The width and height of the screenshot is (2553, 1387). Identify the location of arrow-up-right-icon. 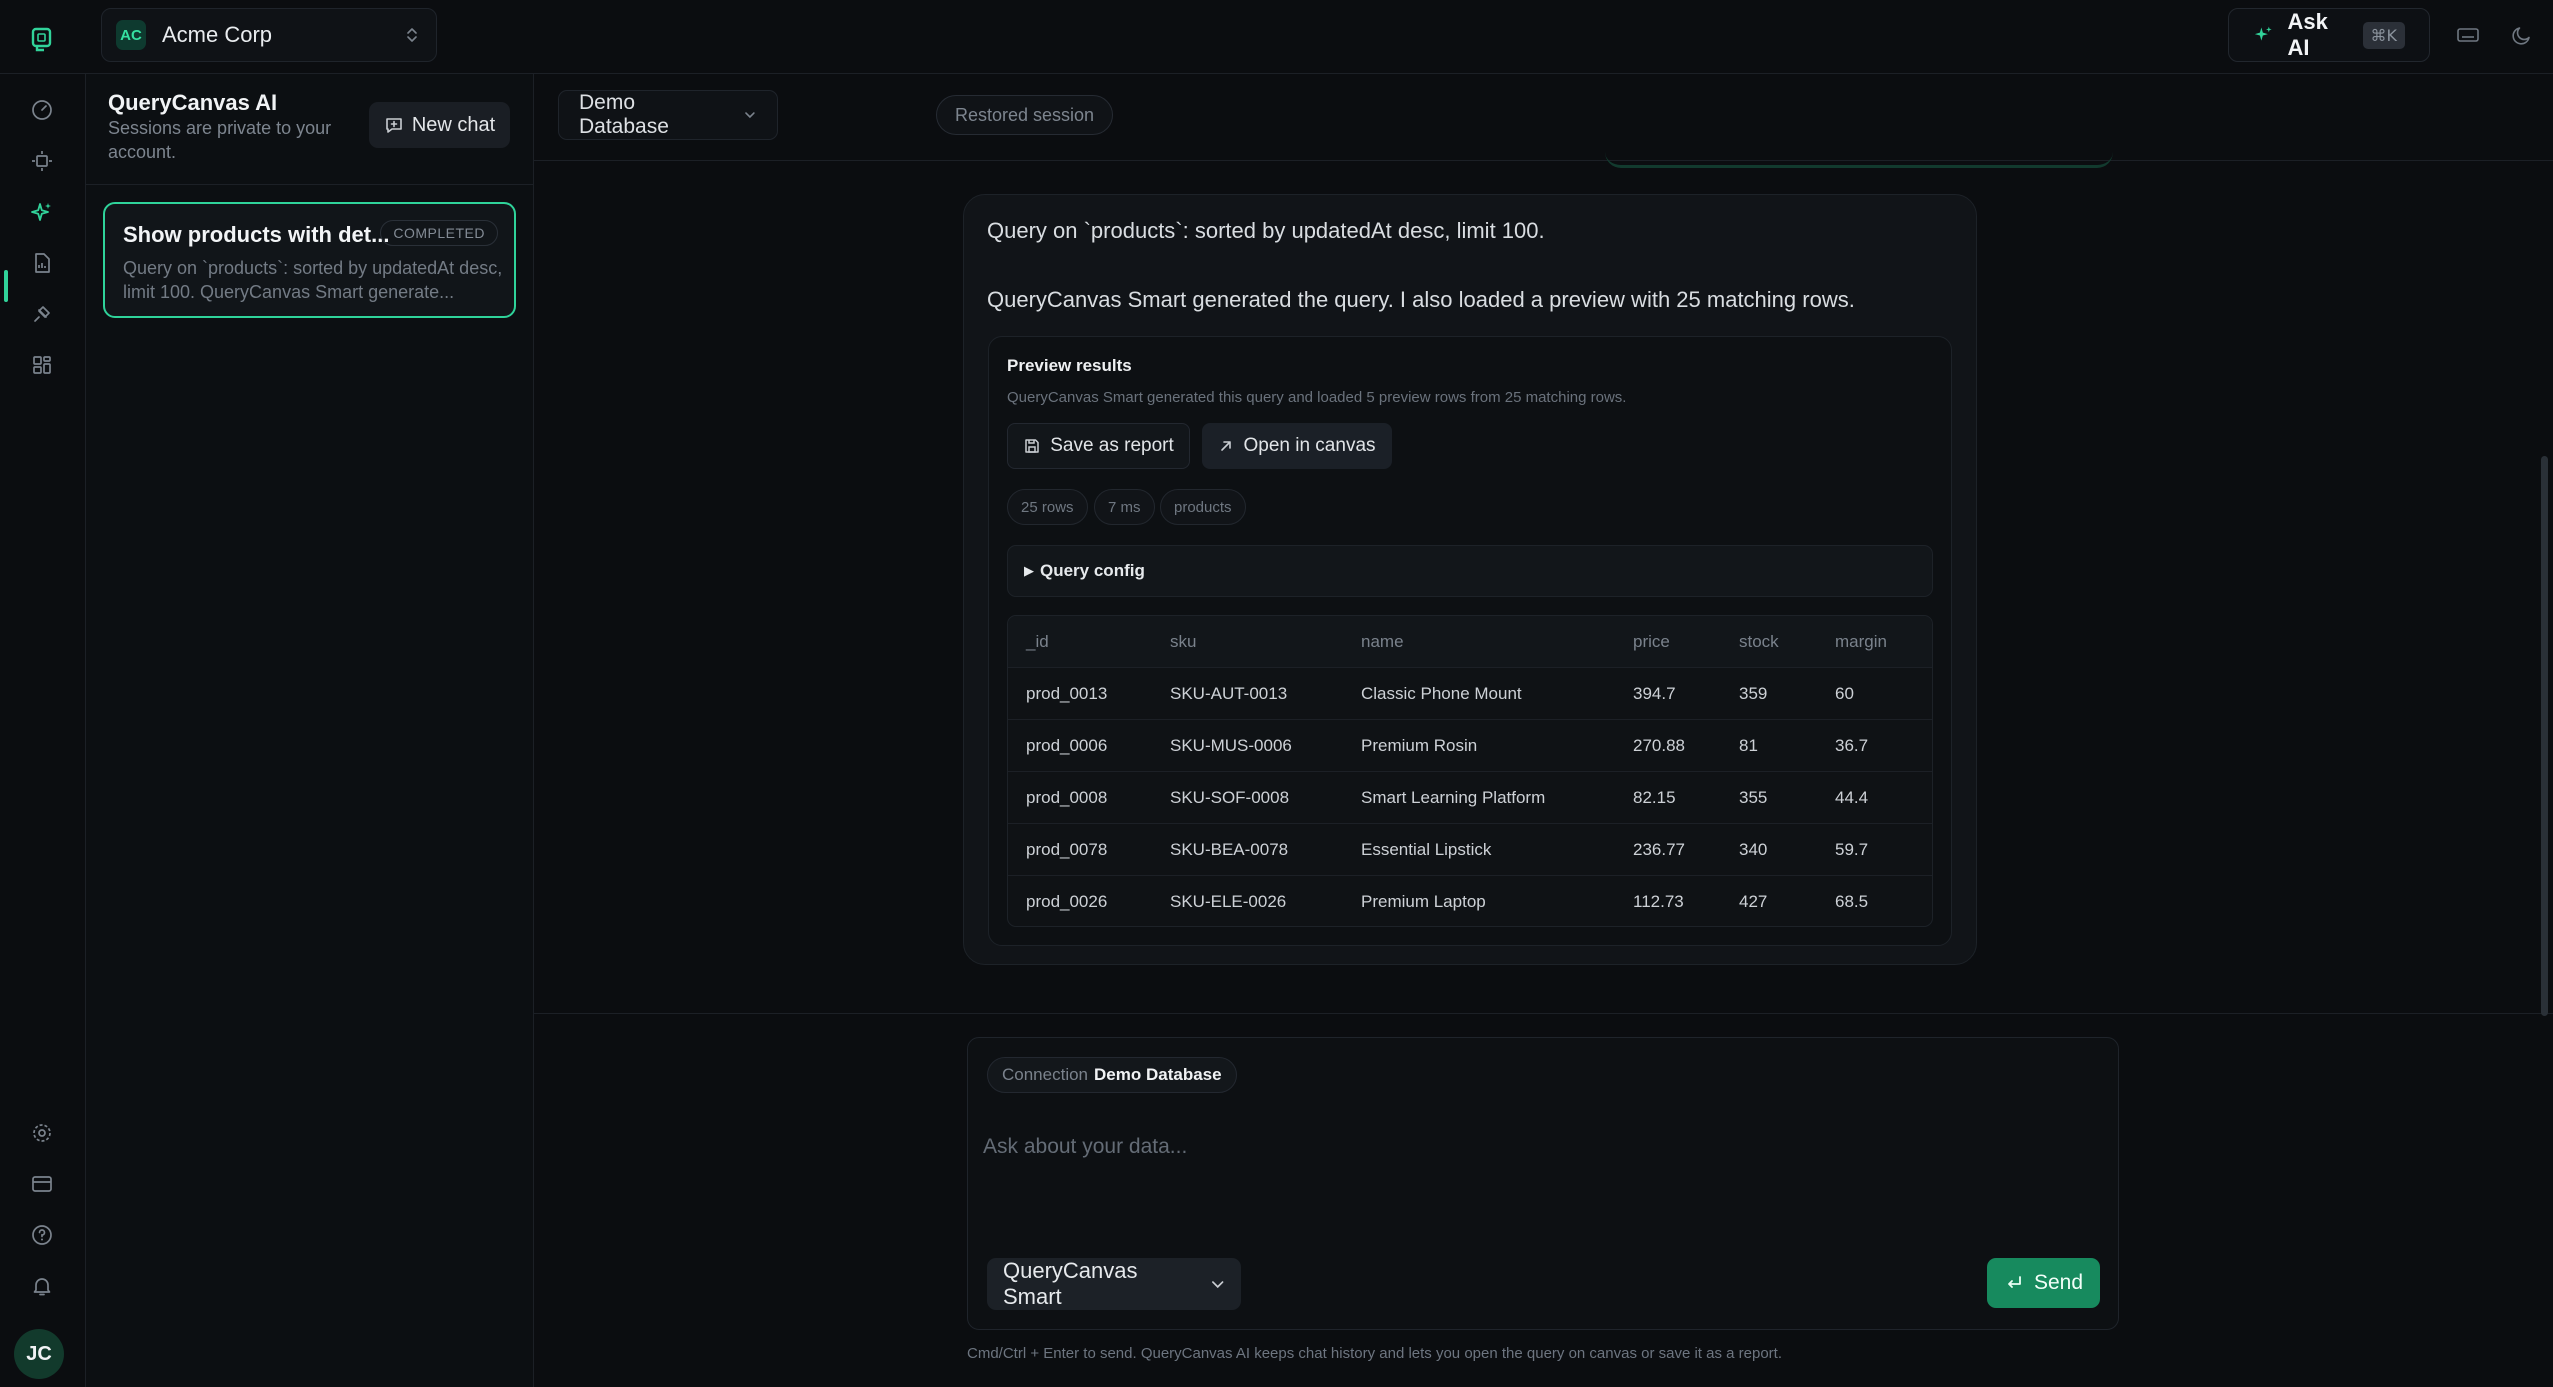
(1226, 446).